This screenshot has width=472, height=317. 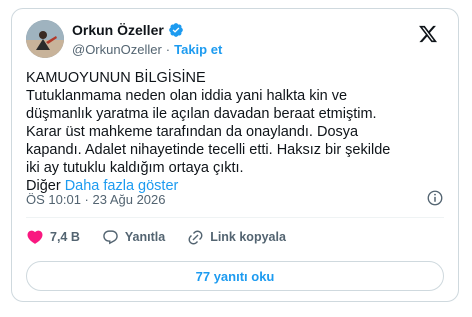 I want to click on name-row: Orkun Özeller, so click(x=147, y=30).